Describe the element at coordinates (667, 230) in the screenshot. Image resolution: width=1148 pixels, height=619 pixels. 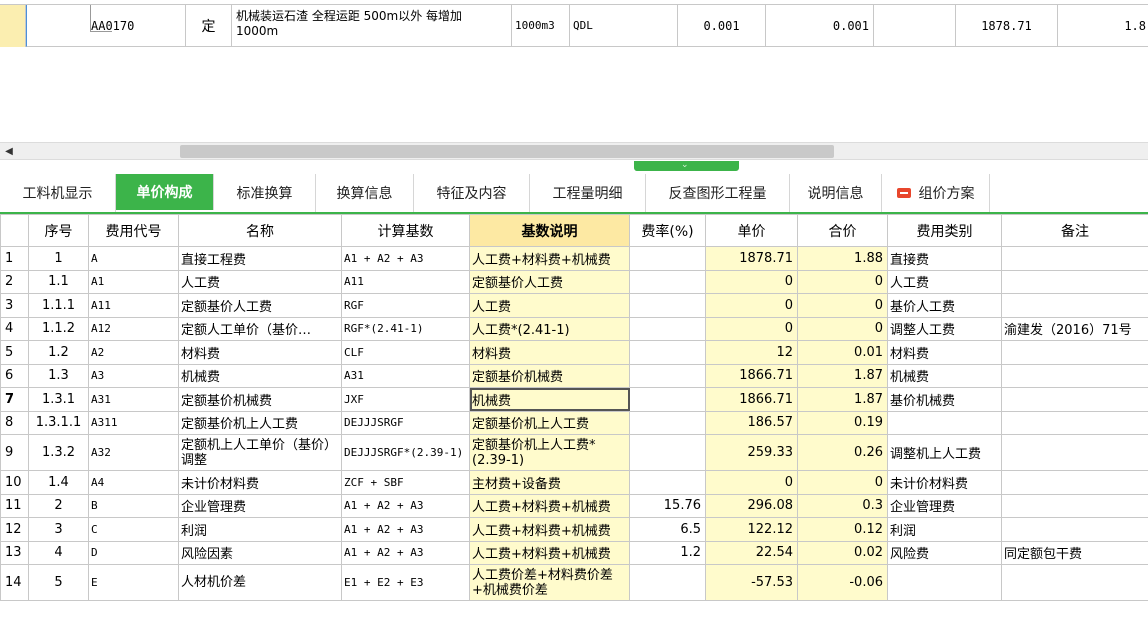
I see `column-header-rate: 费率(%)` at that location.